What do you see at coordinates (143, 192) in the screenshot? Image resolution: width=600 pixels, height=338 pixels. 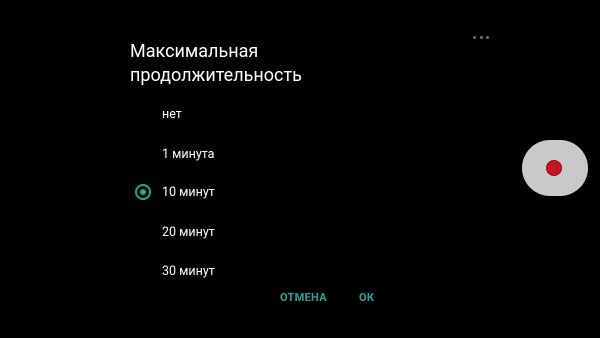 I see `radio-button-selected` at bounding box center [143, 192].